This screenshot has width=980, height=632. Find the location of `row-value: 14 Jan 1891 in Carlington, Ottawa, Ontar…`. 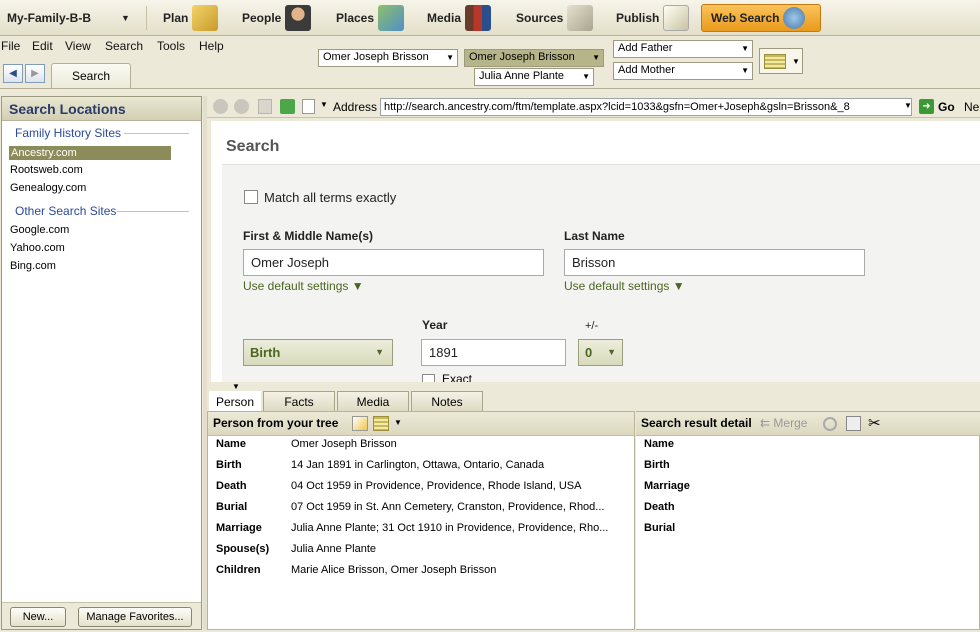

row-value: 14 Jan 1891 in Carlington, Ottawa, Ontar… is located at coordinates (418, 465).